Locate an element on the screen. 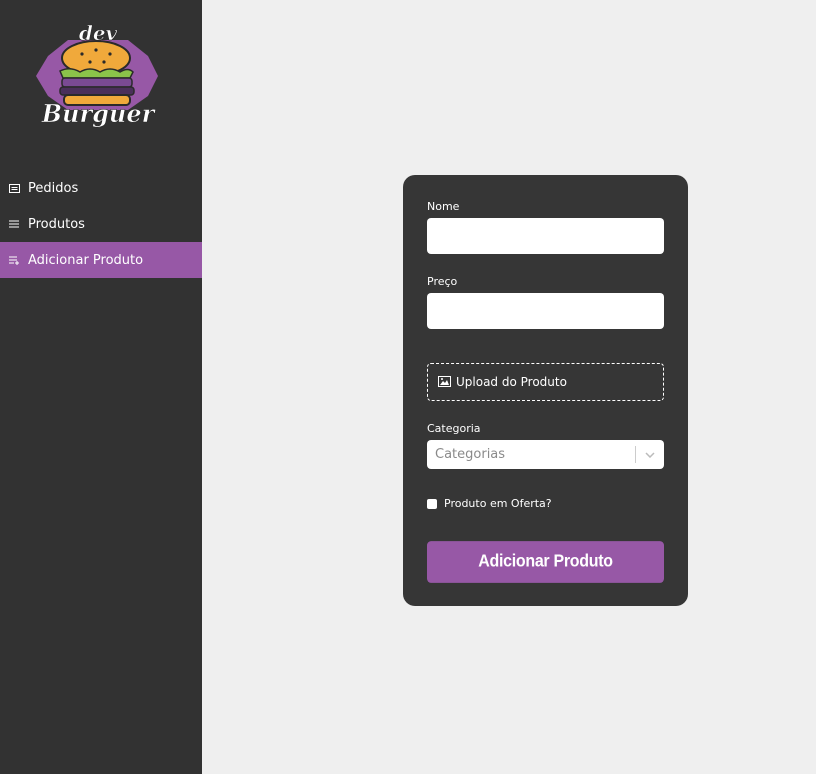 The height and width of the screenshot is (774, 816). list-icon is located at coordinates (14, 224).